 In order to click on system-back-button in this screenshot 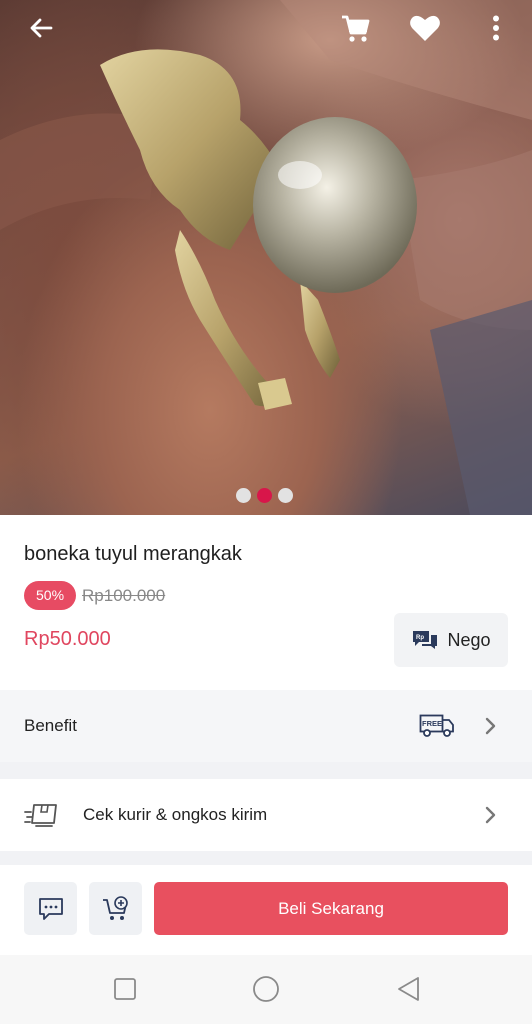, I will do `click(409, 989)`.